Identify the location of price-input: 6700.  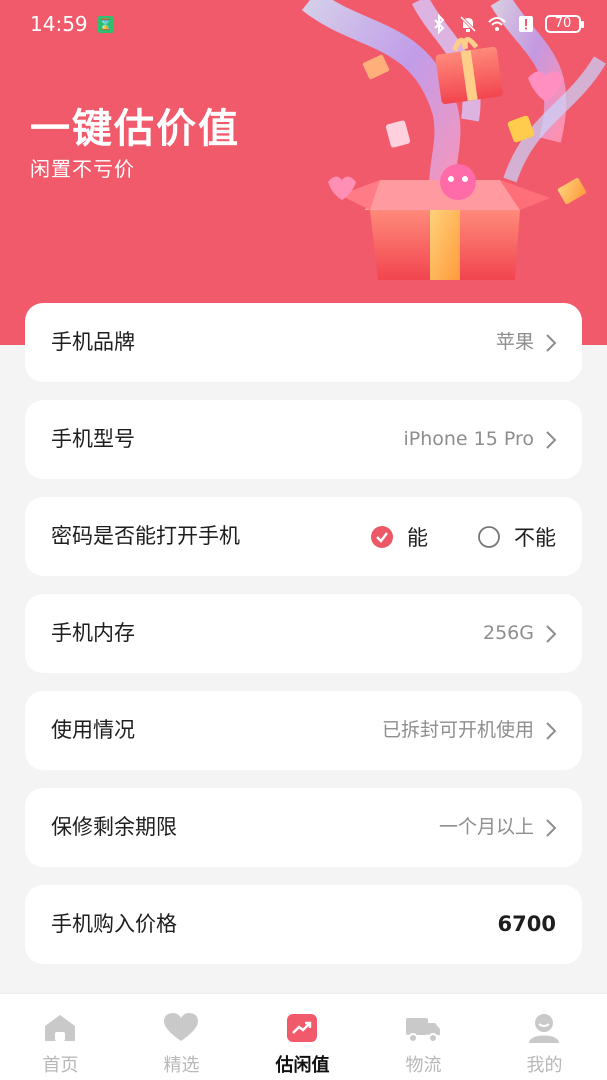
(527, 924).